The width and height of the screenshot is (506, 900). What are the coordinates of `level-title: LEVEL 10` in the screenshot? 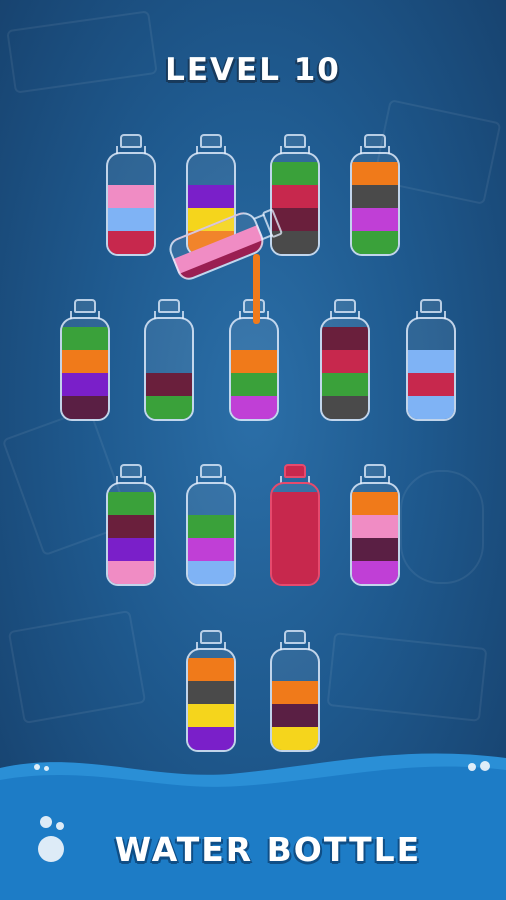 It's located at (253, 70).